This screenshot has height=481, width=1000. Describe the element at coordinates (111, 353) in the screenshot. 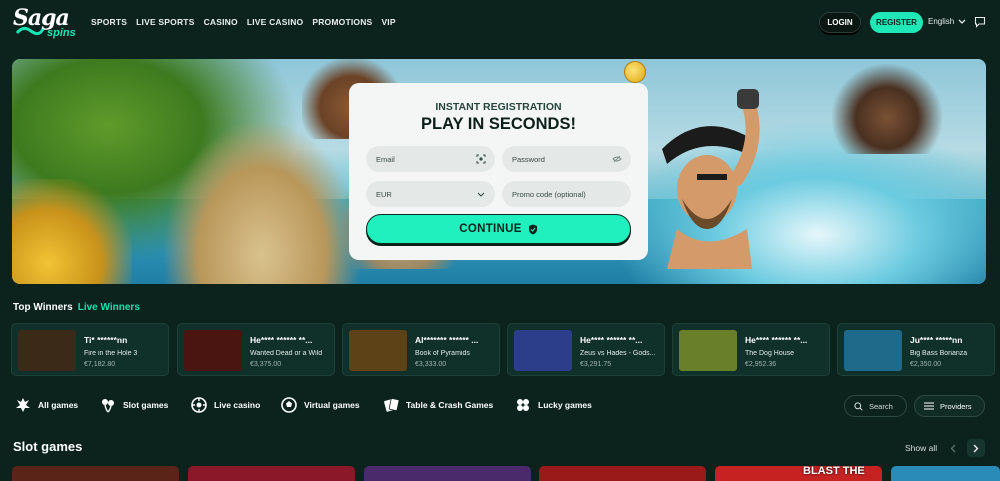

I see `winner-game: Fire in the Hole 3` at that location.